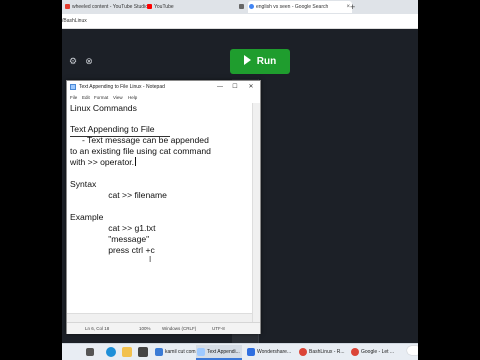  What do you see at coordinates (118, 97) in the screenshot?
I see `menu-view: View` at bounding box center [118, 97].